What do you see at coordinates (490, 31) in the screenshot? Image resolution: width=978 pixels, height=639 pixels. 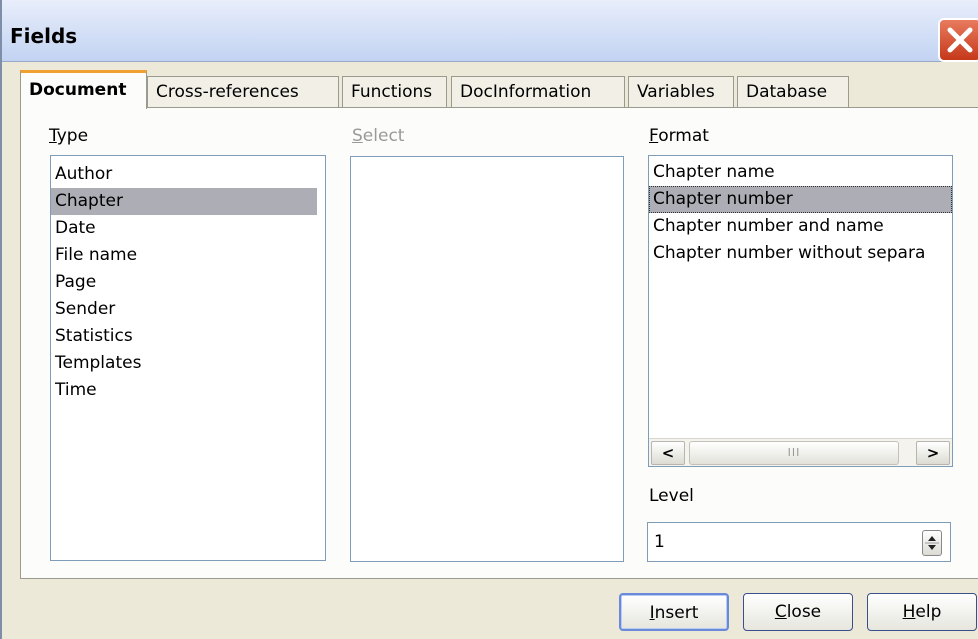 I see `title-bar: Fields` at bounding box center [490, 31].